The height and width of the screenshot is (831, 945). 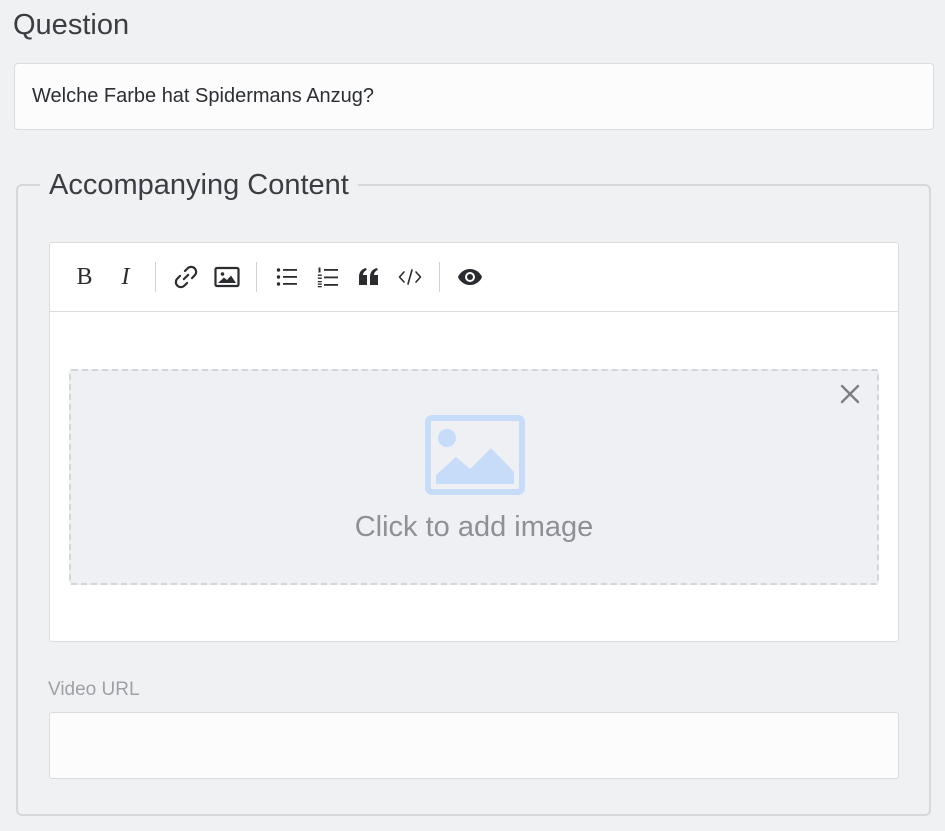 What do you see at coordinates (474, 96) in the screenshot?
I see `question-input` at bounding box center [474, 96].